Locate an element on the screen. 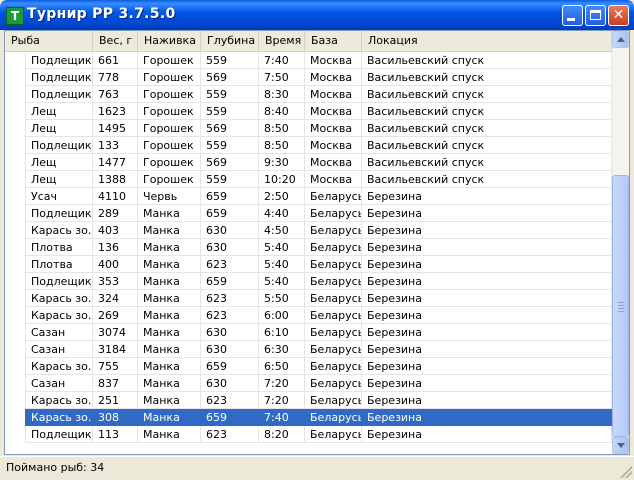  scroll-thumb is located at coordinates (620, 306).